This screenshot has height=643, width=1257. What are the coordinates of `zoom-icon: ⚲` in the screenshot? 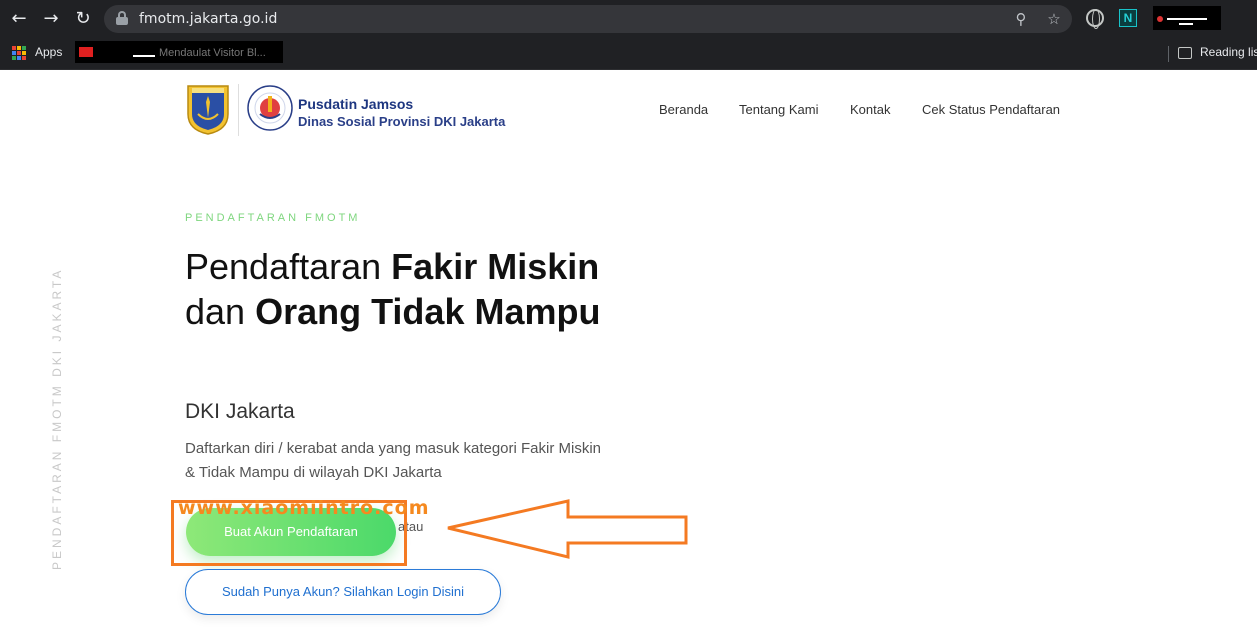 It's located at (1021, 19).